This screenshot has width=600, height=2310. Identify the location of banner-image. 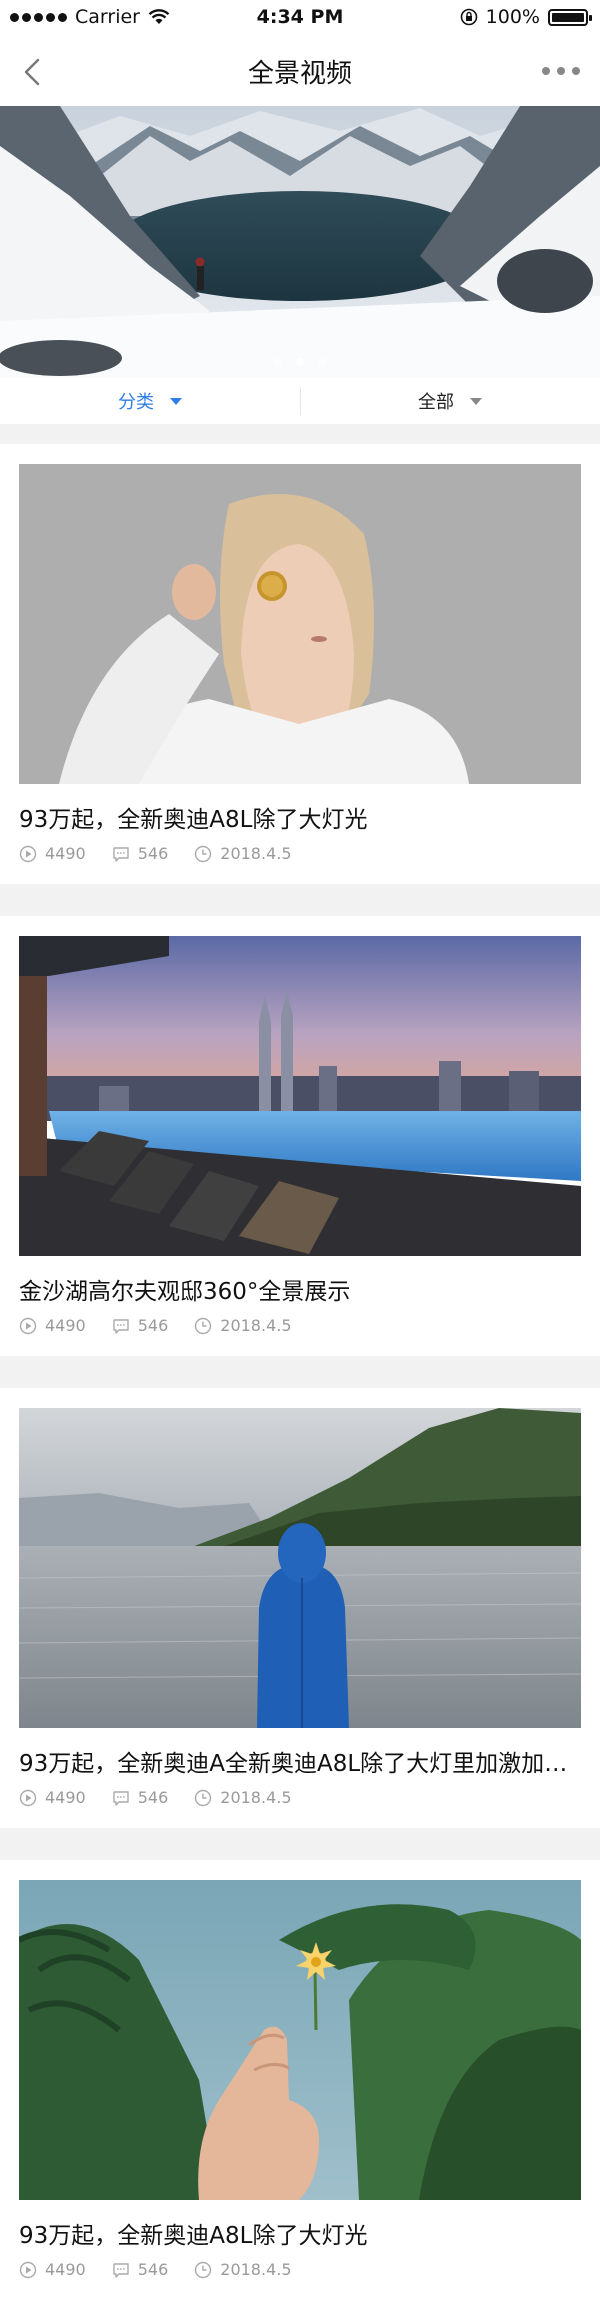
(300, 242).